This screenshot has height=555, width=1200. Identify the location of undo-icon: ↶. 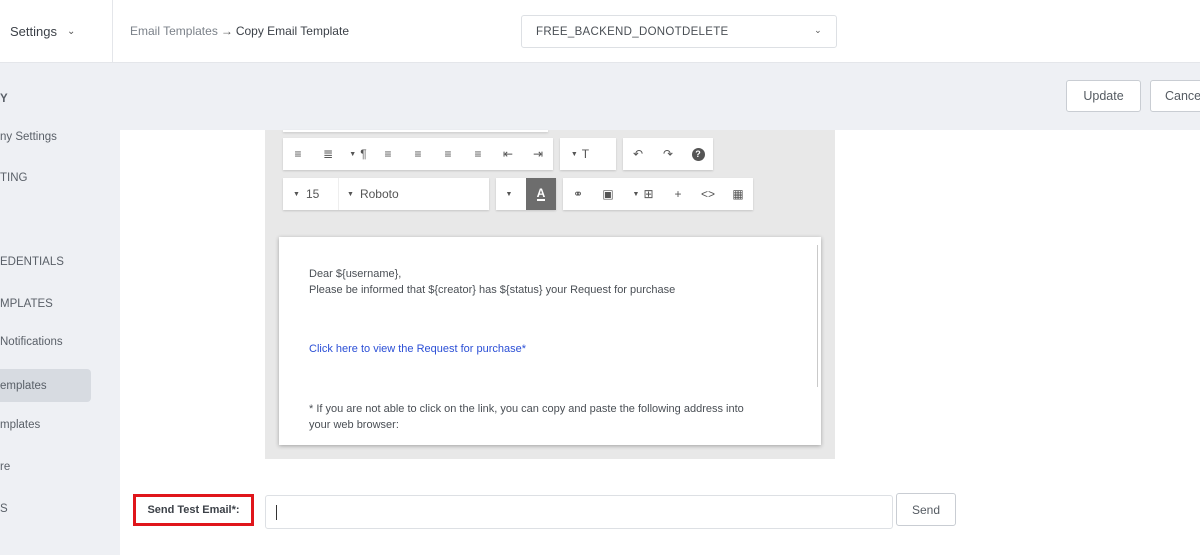
(638, 154).